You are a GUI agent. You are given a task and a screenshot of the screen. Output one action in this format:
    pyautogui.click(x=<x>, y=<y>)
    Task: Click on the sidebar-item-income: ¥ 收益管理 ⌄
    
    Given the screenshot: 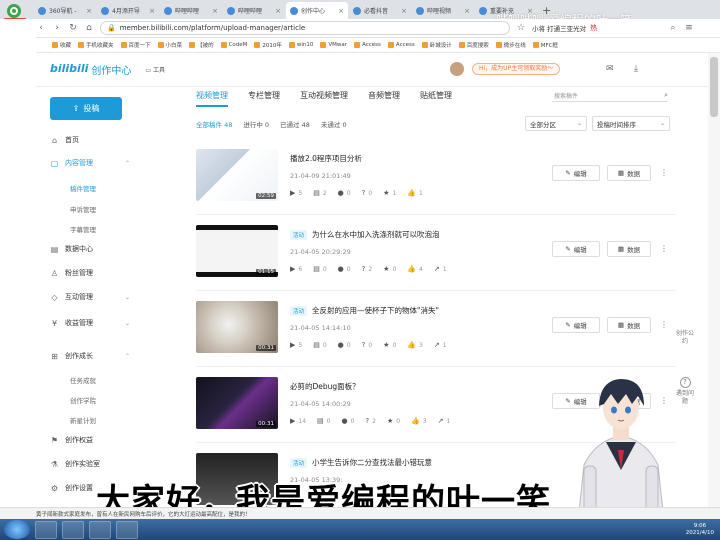 What is the action you would take?
    pyautogui.click(x=90, y=323)
    